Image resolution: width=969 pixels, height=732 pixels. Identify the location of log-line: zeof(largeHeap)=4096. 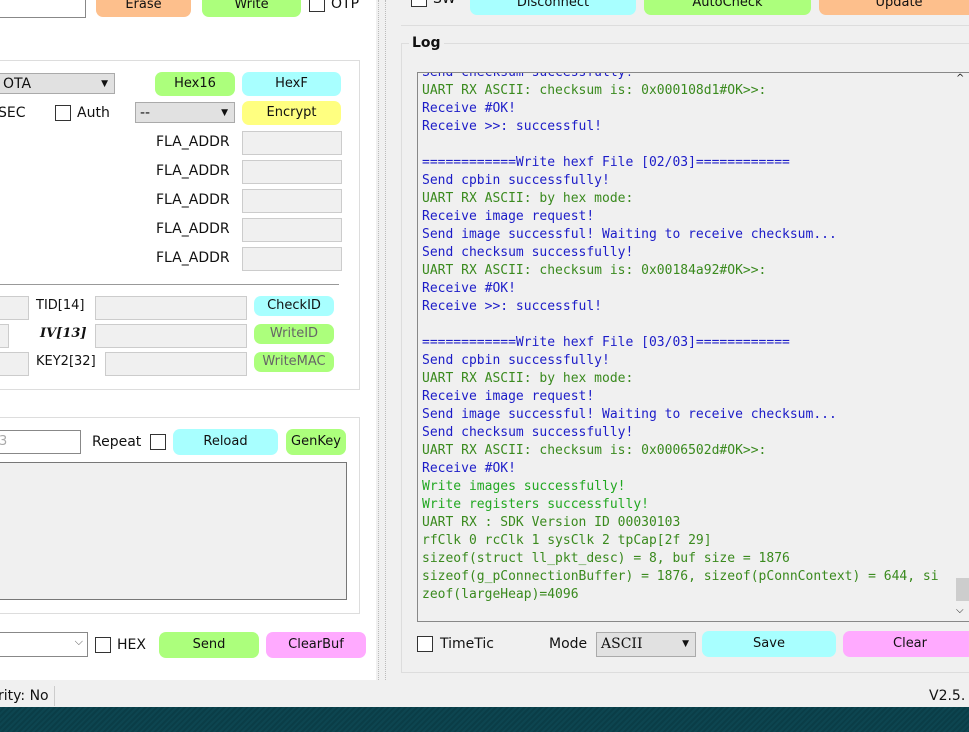
(500, 594).